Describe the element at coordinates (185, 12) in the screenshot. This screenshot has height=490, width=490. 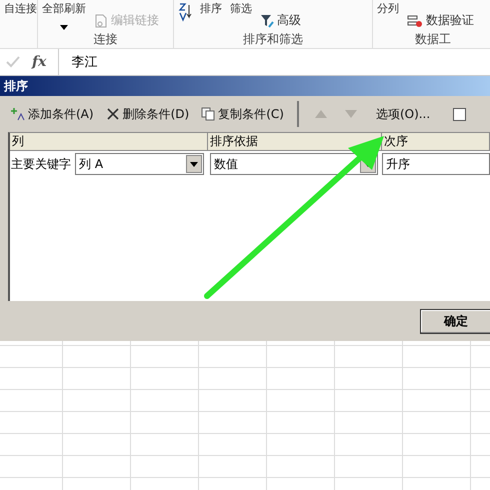
I see `sort-icon` at that location.